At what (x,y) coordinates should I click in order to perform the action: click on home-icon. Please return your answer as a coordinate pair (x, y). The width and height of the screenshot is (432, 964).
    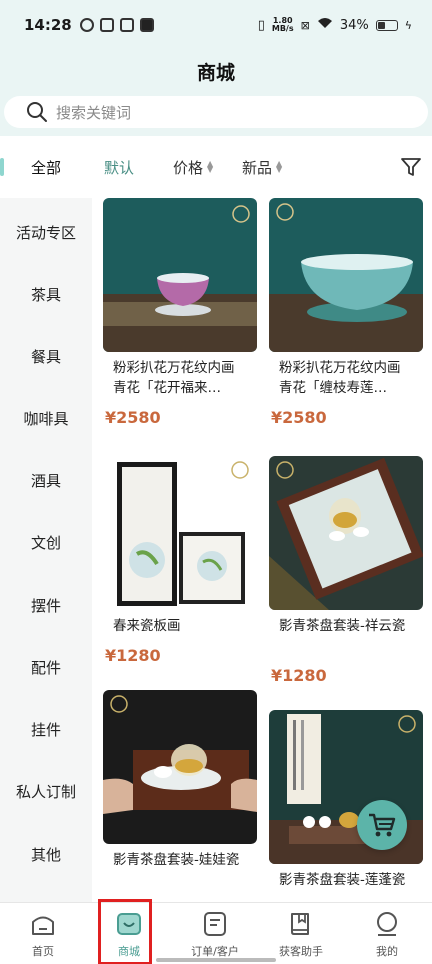
    Looking at the image, I should click on (43, 925).